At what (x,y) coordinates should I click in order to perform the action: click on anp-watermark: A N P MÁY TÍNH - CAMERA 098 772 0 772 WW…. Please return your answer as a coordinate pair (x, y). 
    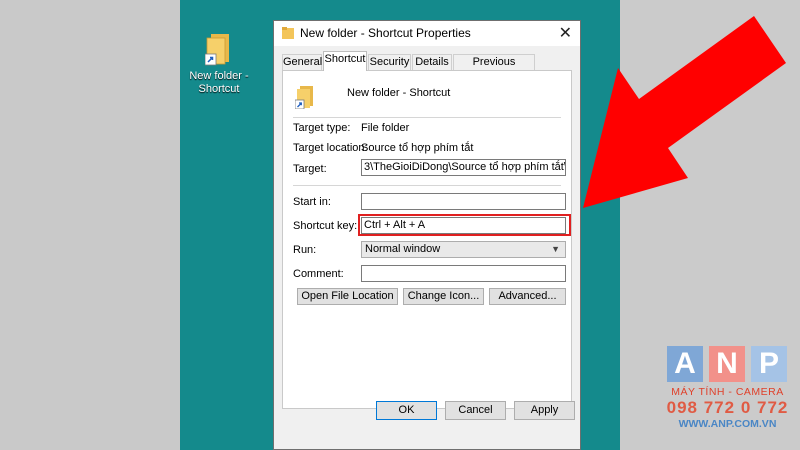
    Looking at the image, I should click on (727, 388).